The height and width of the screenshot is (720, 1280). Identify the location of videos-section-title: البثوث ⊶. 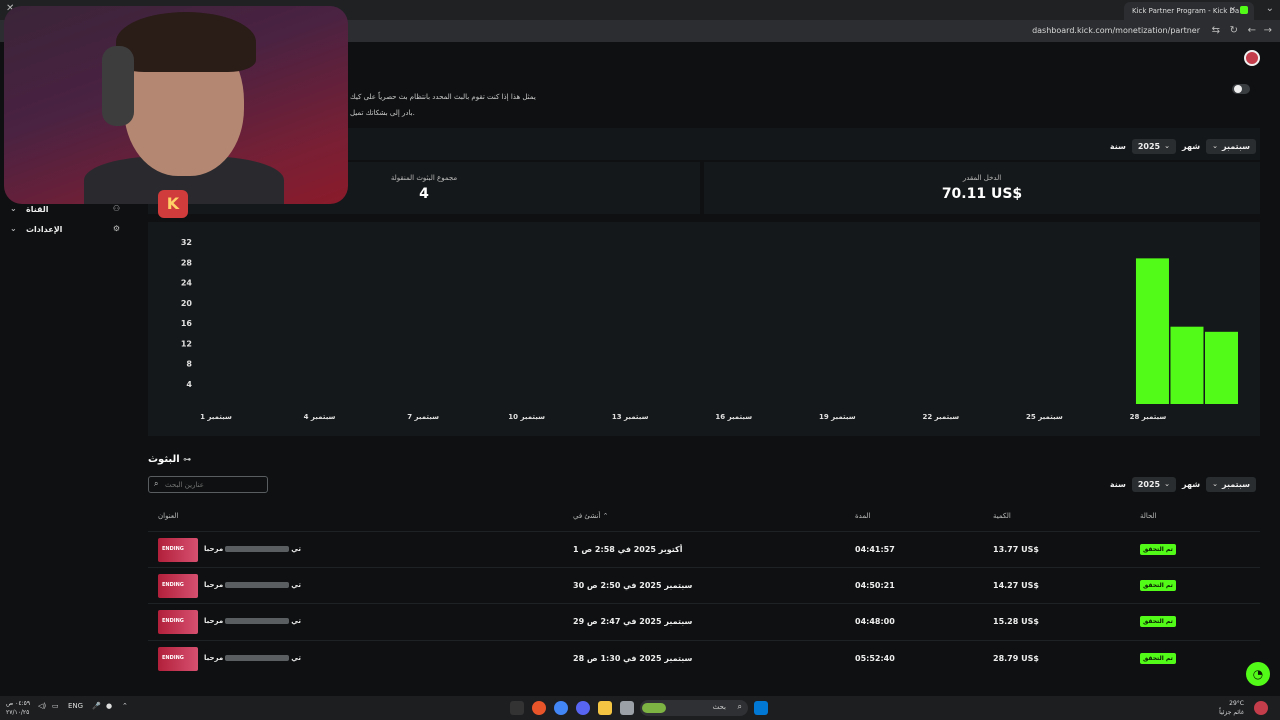
(169, 459).